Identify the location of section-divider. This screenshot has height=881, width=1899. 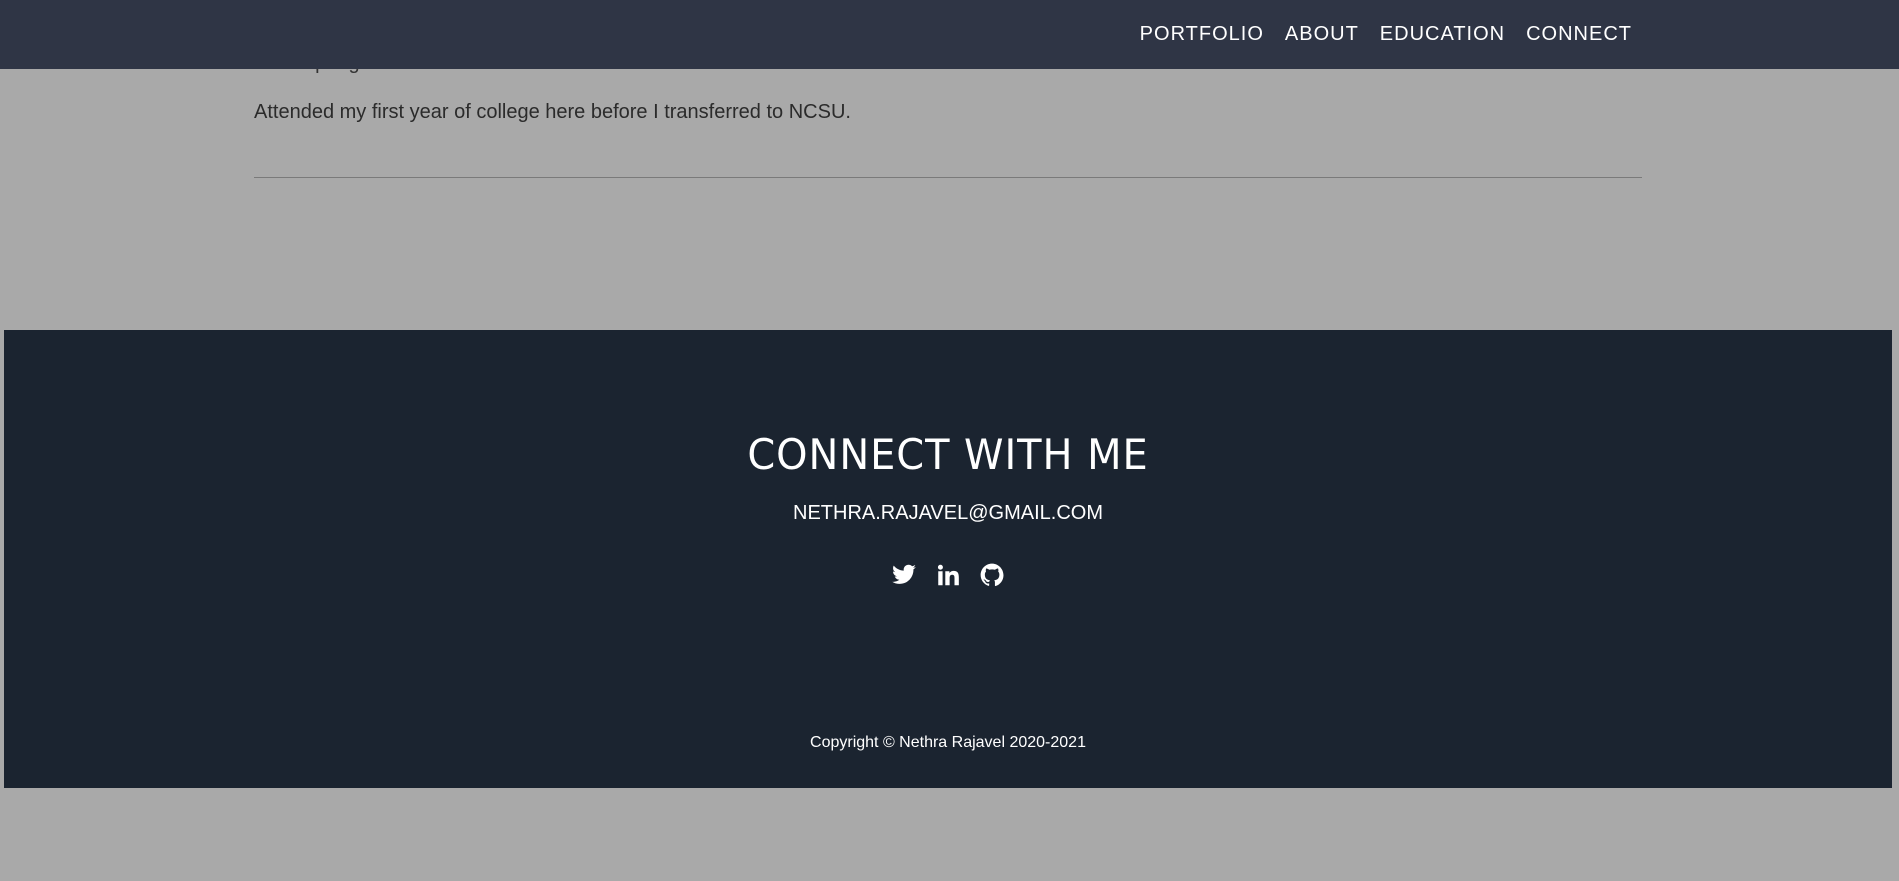
(948, 177).